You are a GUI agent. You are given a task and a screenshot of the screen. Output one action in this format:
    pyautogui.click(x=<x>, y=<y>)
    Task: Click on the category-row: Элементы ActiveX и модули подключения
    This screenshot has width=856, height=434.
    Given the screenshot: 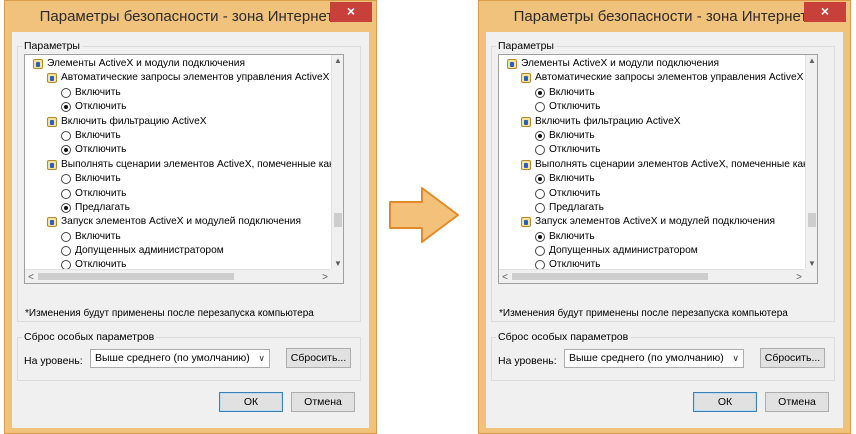 What is the action you would take?
    pyautogui.click(x=652, y=64)
    